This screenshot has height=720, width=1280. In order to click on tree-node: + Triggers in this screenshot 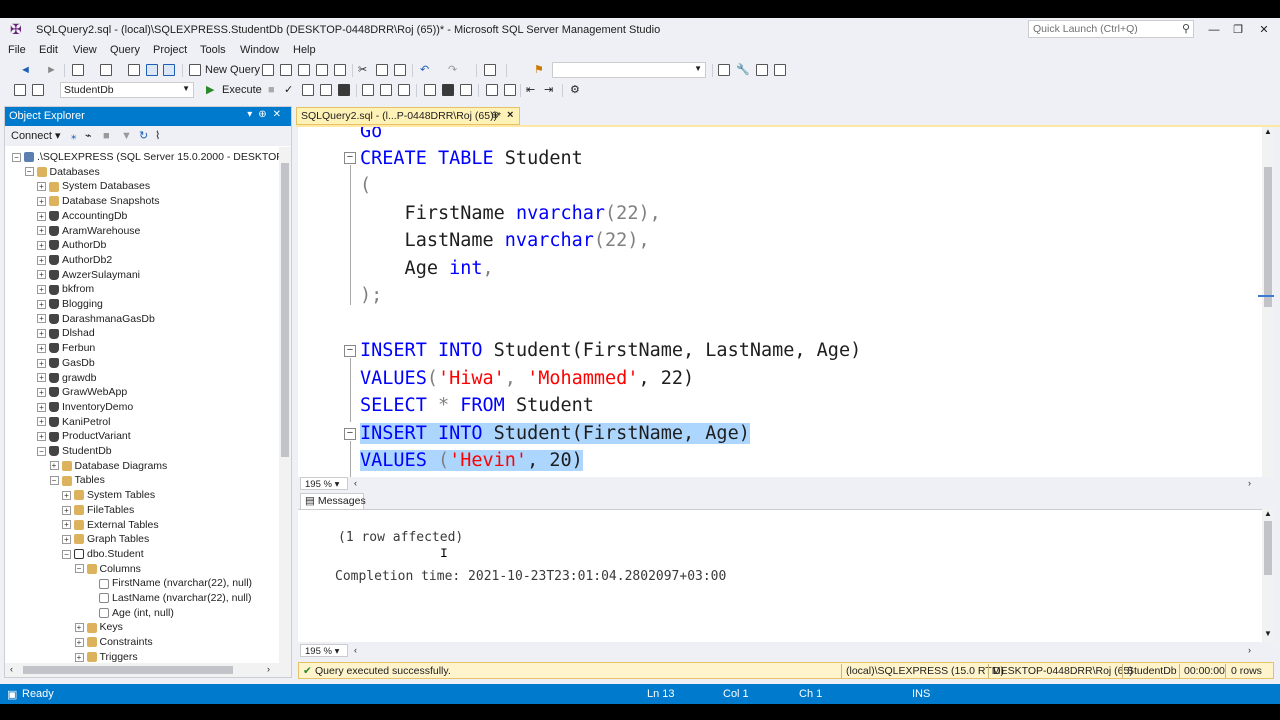, I will do `click(106, 656)`.